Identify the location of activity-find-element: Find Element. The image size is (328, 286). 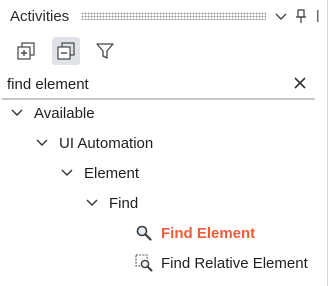
(195, 233).